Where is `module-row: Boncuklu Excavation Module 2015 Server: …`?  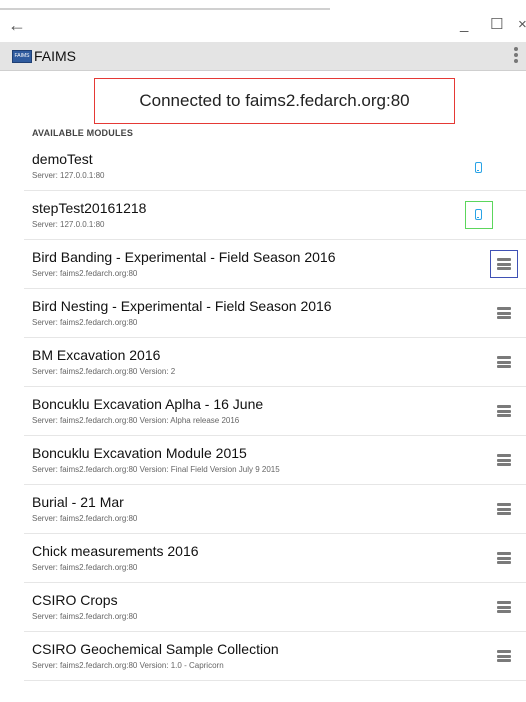 module-row: Boncuklu Excavation Module 2015 Server: … is located at coordinates (275, 460).